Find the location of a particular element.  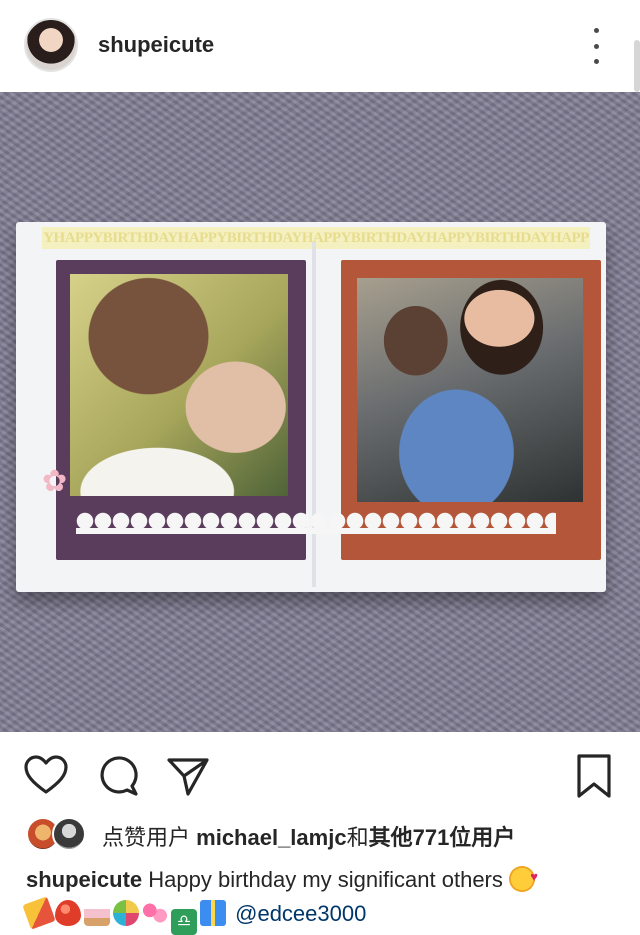

liker-username: michael_lamjc is located at coordinates (271, 837).